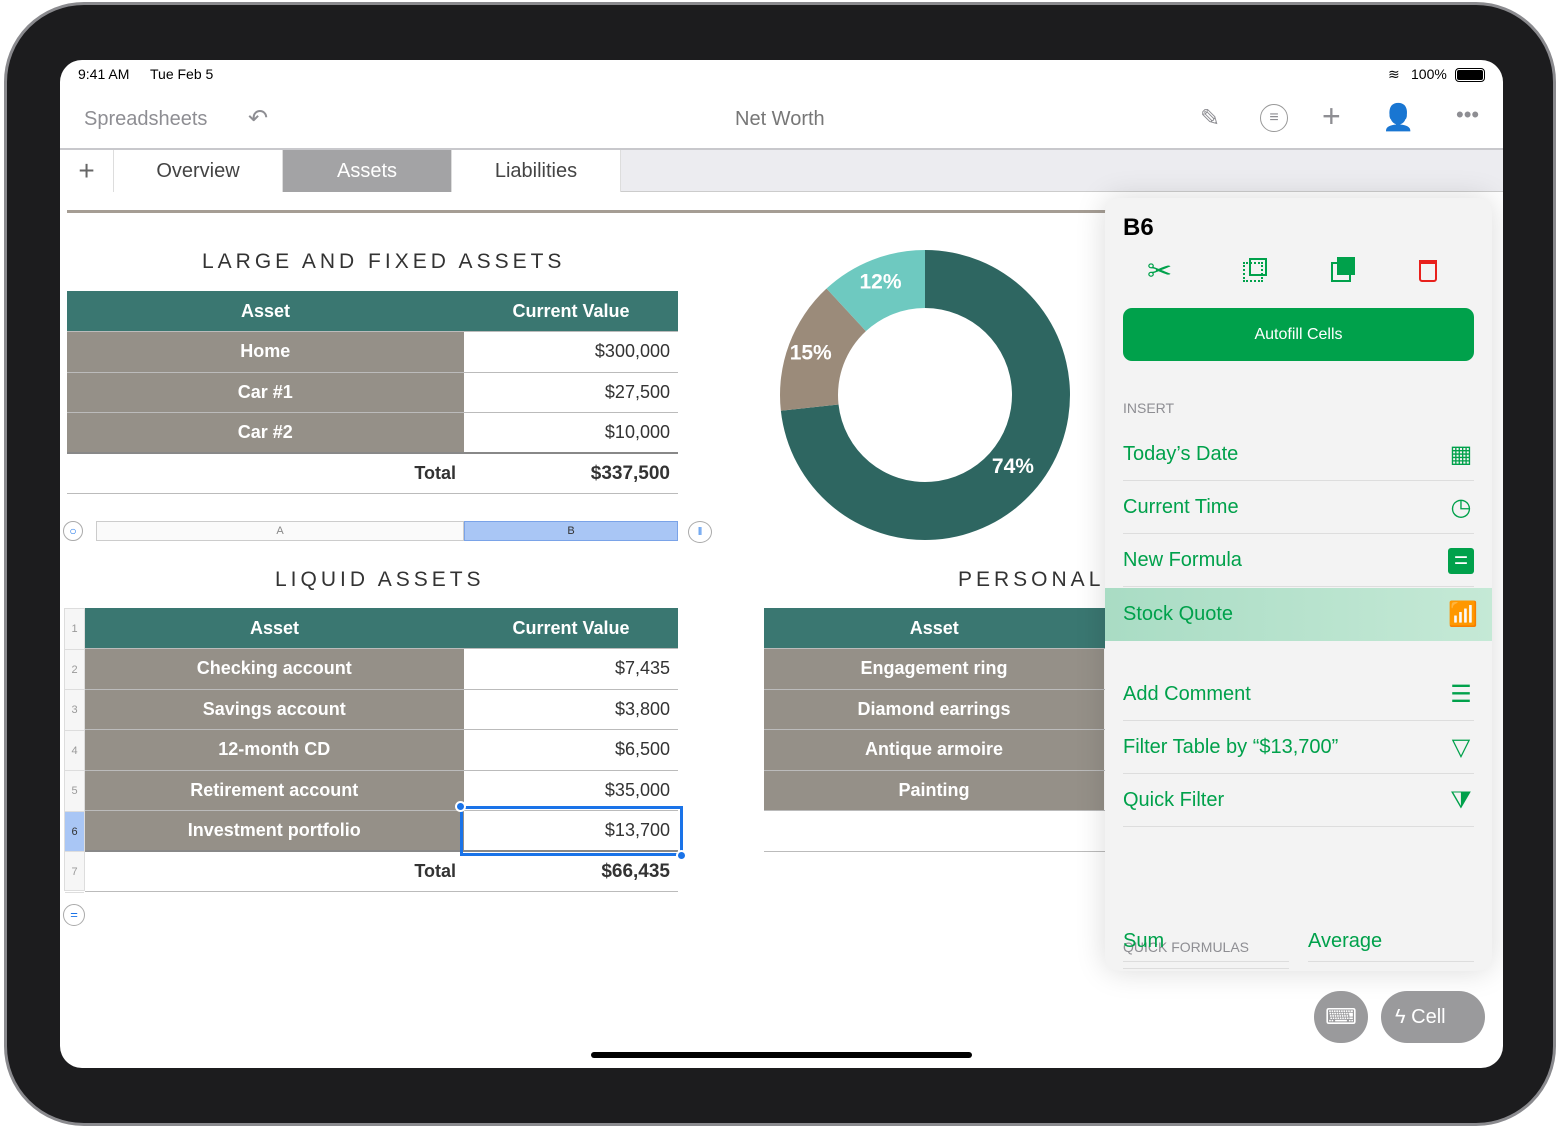 This screenshot has width=1560, height=1130. I want to click on tab-overview: Overview, so click(198, 171).